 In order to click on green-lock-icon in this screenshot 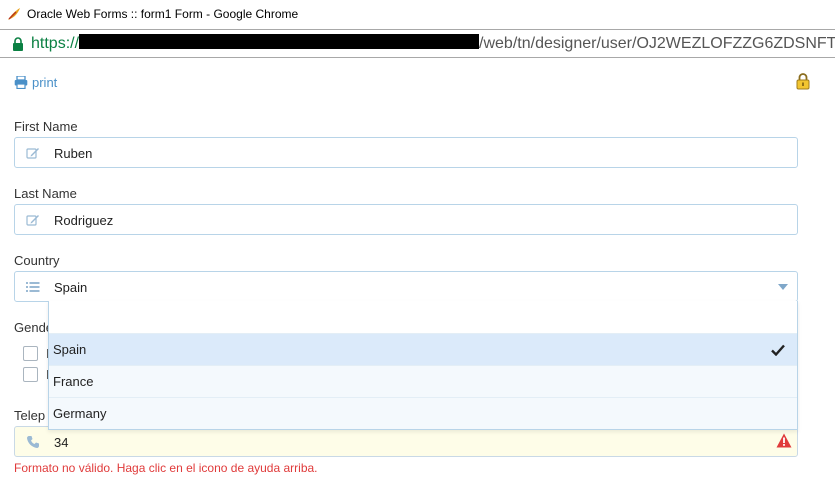, I will do `click(18, 44)`.